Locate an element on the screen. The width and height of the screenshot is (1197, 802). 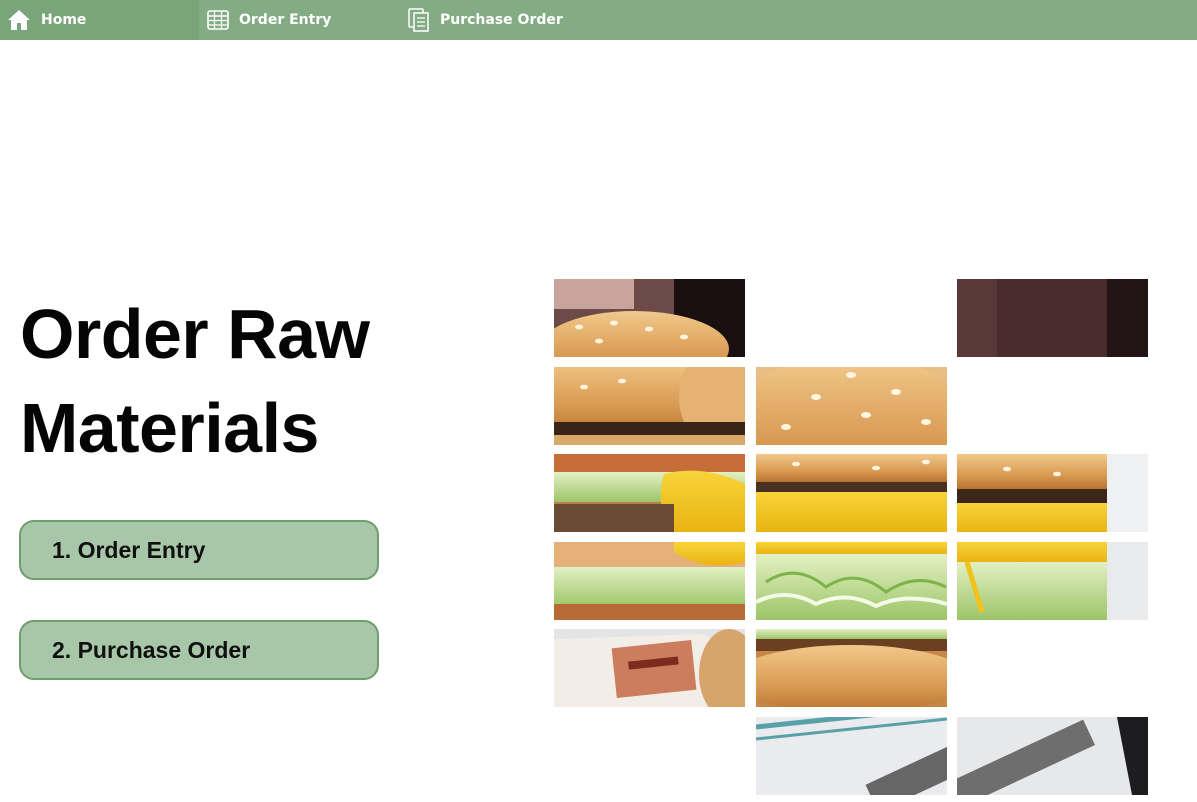
table-icon is located at coordinates (218, 20).